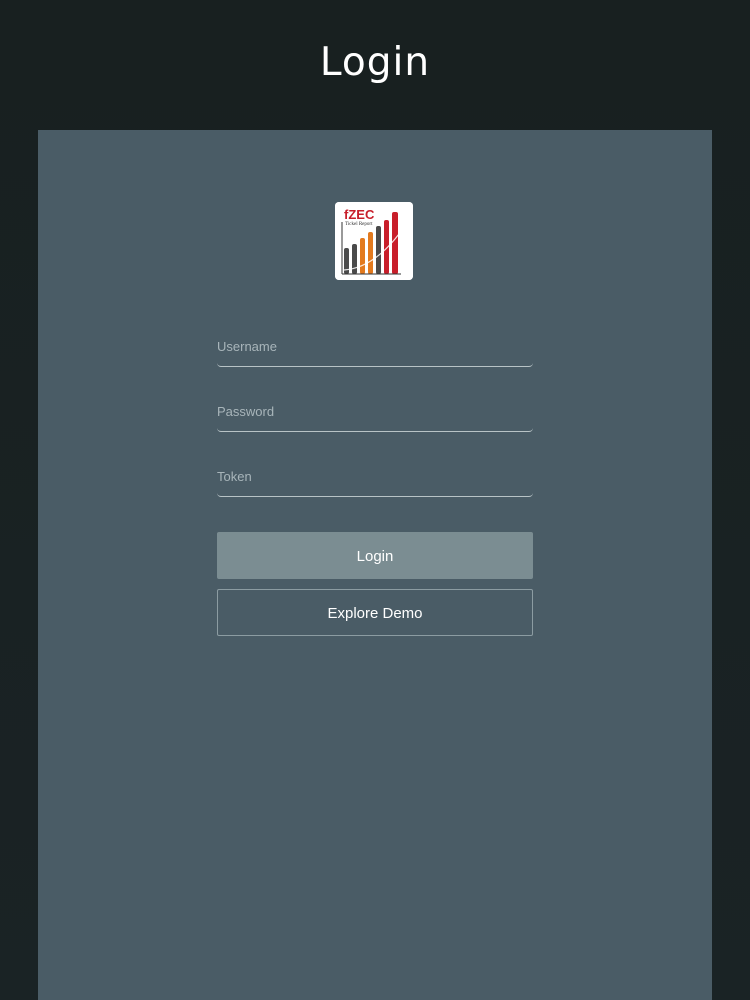  I want to click on token-input, so click(375, 476).